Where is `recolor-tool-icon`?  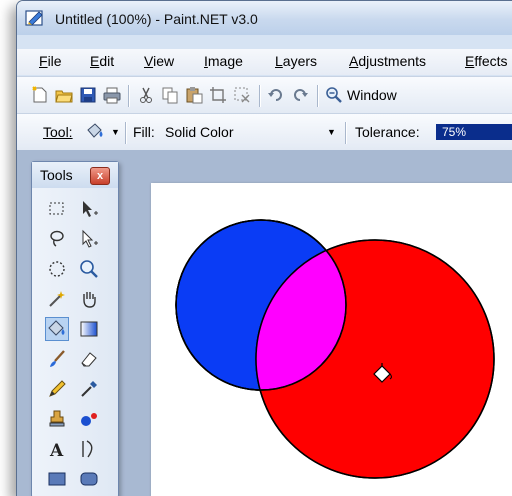 recolor-tool-icon is located at coordinates (89, 419).